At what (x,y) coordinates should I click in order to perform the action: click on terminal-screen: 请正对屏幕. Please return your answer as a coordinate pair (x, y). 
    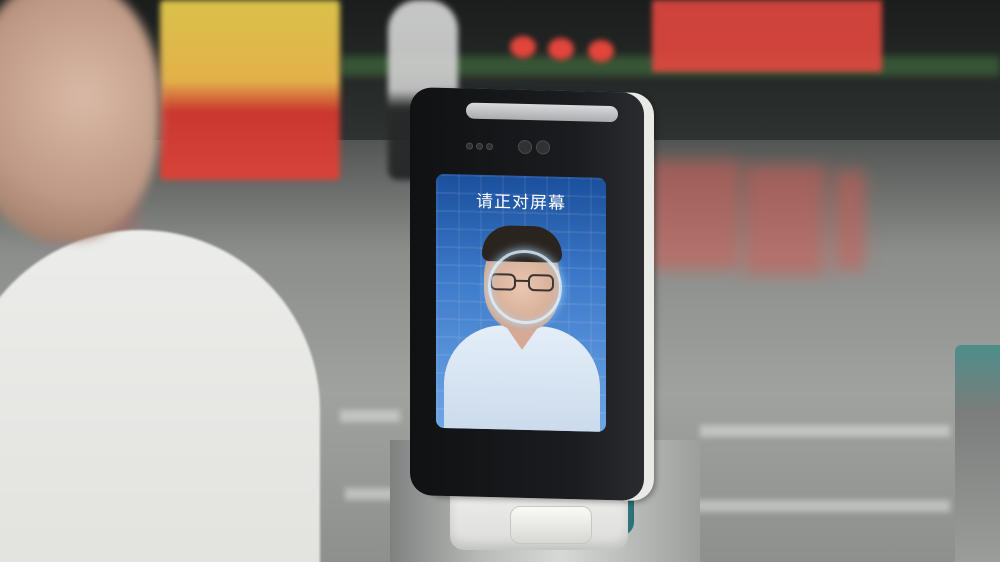
    Looking at the image, I should click on (521, 302).